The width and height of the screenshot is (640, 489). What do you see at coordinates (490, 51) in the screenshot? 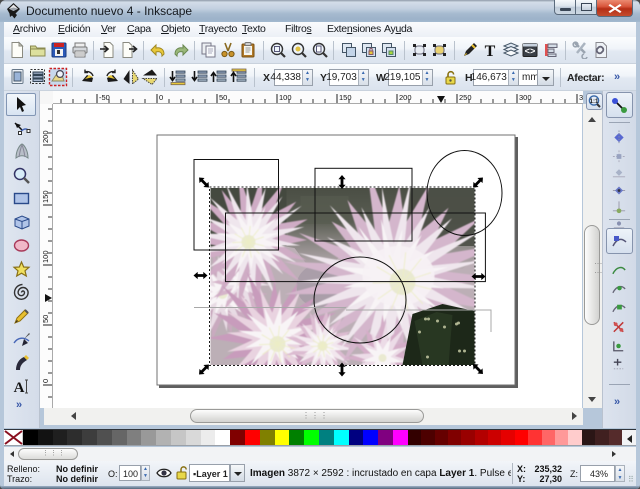
I see `svg-text: T` at bounding box center [490, 51].